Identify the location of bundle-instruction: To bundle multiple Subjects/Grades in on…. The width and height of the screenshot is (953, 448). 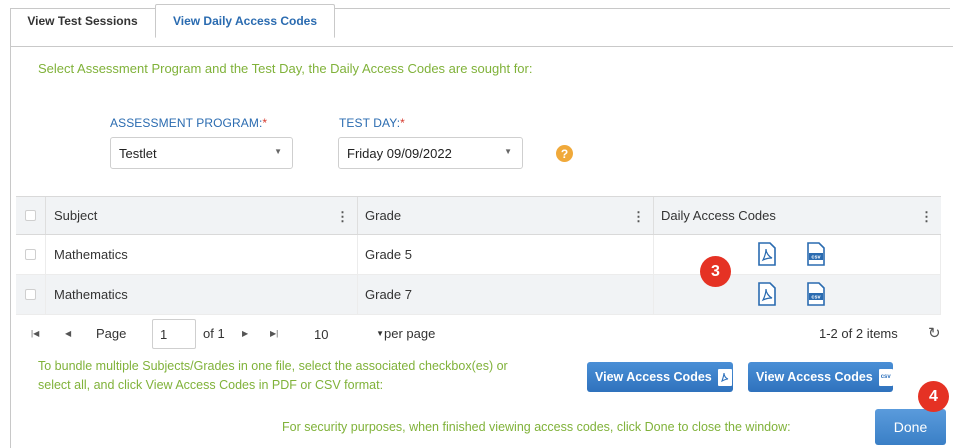
(273, 375).